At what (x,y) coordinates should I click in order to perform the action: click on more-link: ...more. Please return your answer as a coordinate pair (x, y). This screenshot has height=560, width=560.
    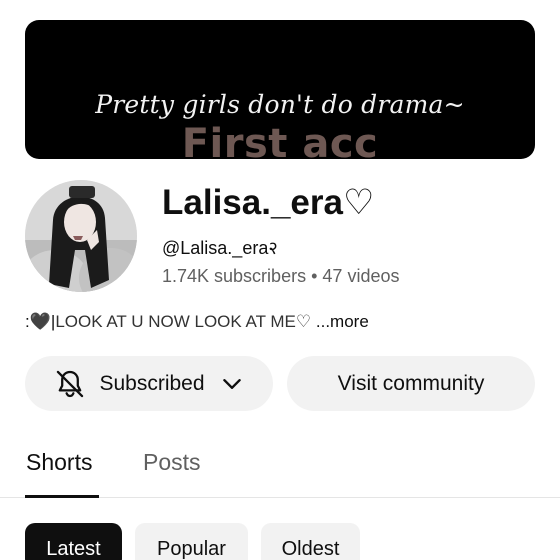
    Looking at the image, I should click on (342, 321).